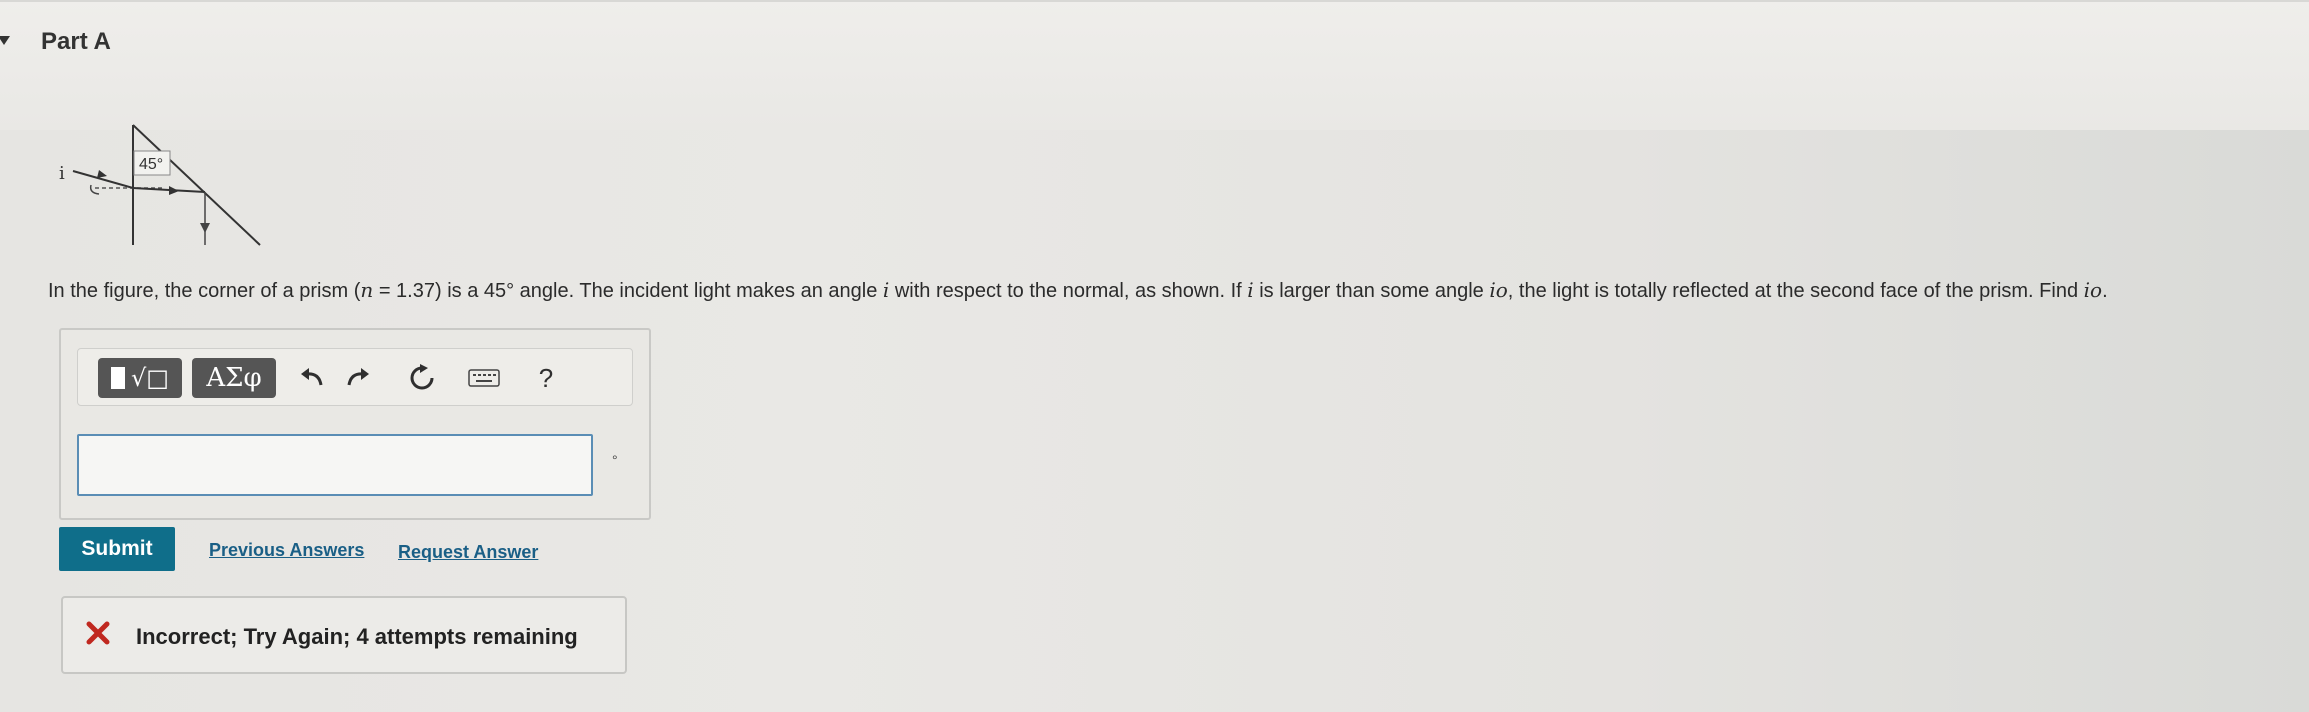 This screenshot has height=712, width=2309. I want to click on answer-input, so click(335, 465).